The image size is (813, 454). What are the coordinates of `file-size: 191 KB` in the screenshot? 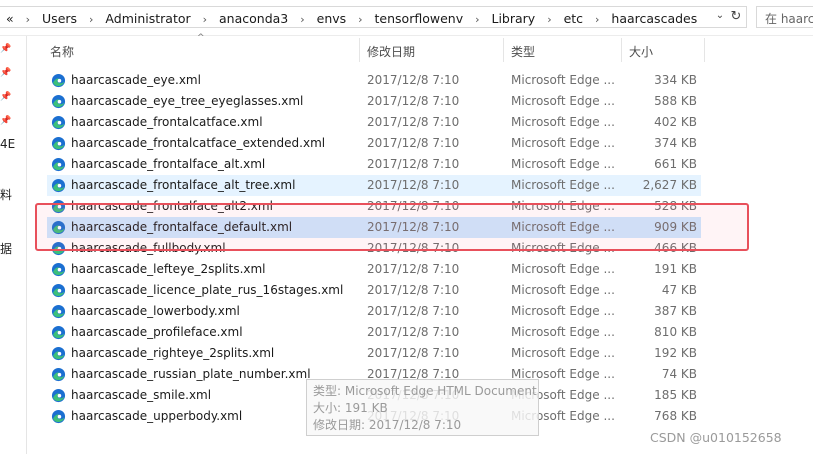 It's located at (675, 269).